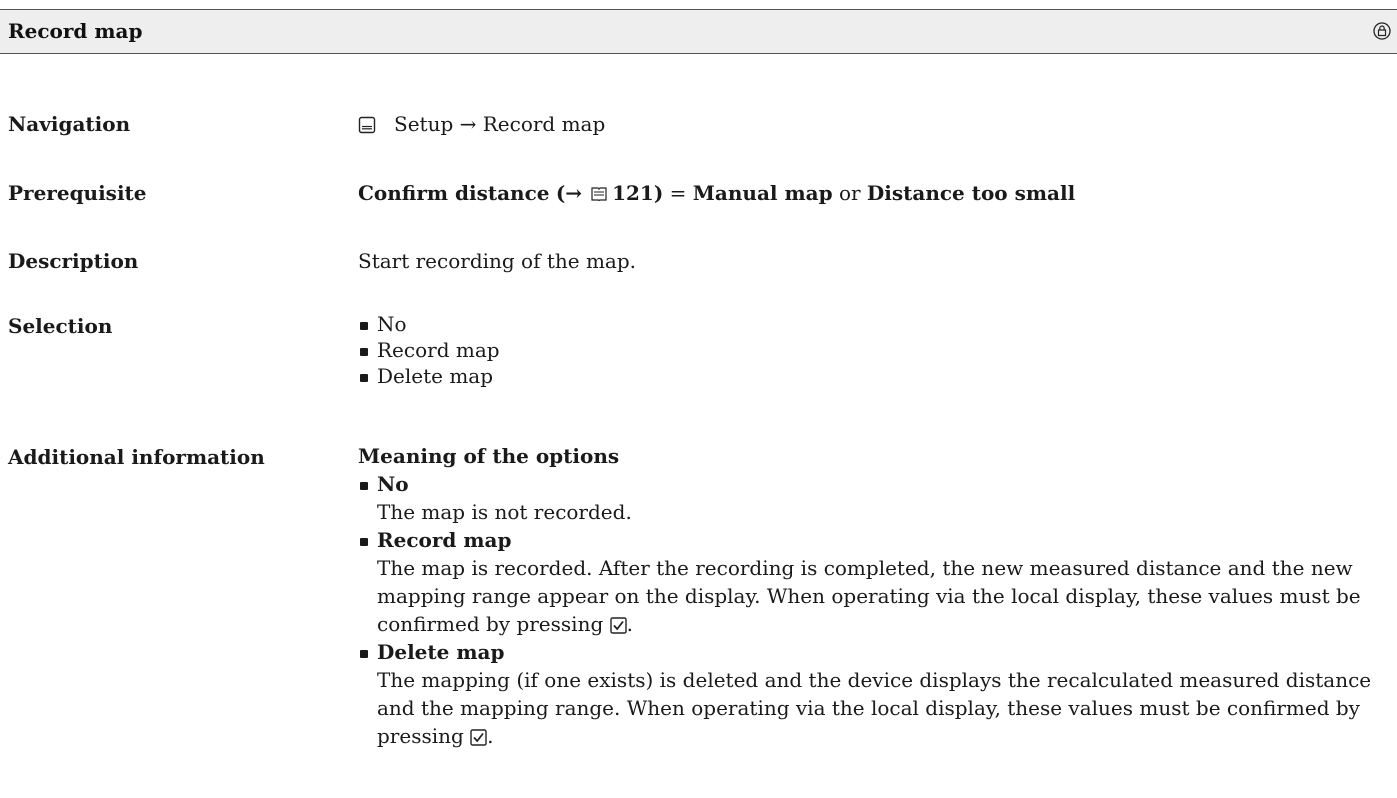  I want to click on book-icon, so click(599, 194).